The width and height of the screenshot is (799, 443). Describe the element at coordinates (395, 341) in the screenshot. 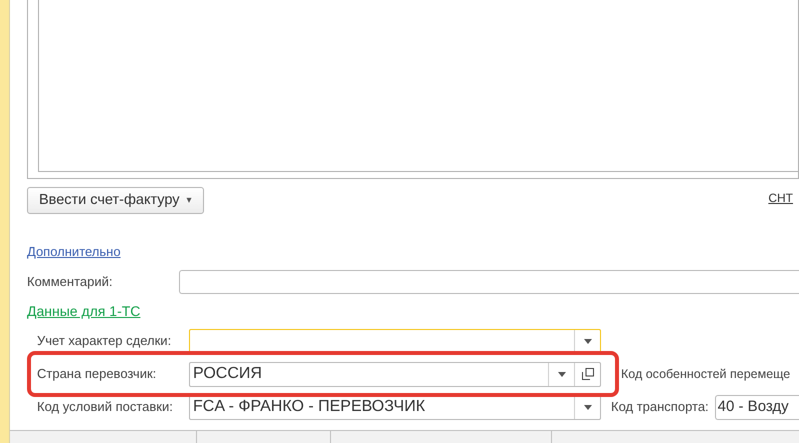

I see `combo-field` at that location.